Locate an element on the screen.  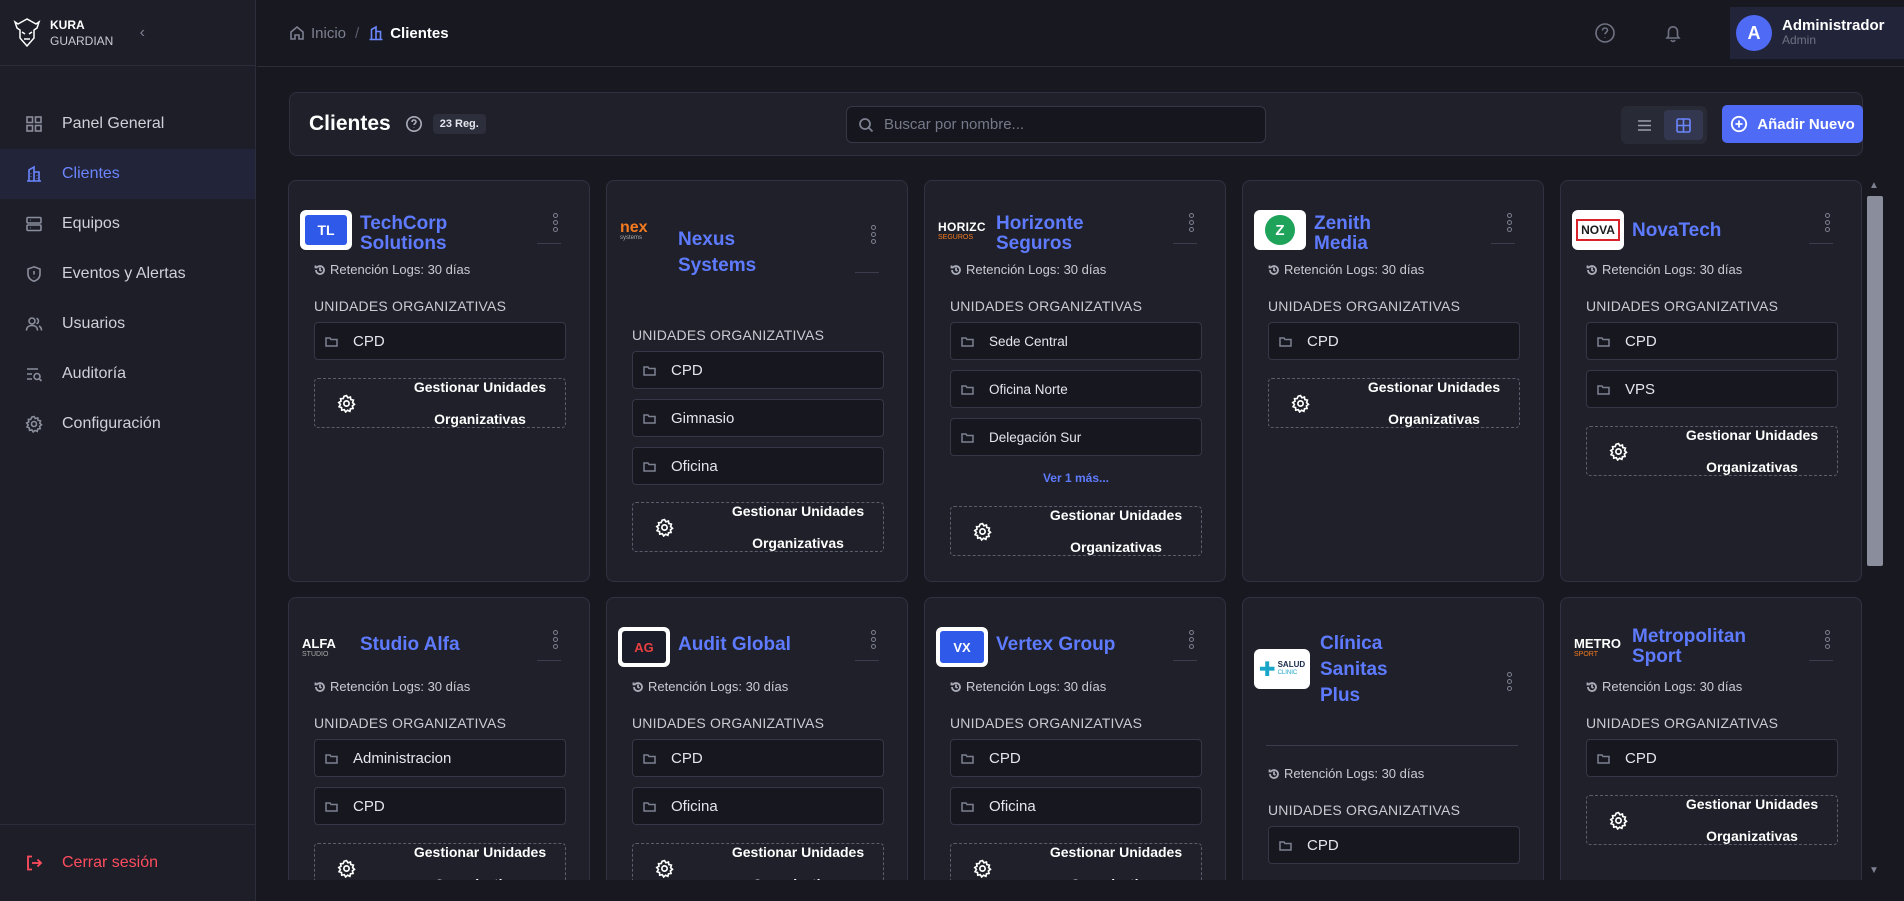
user-menu: A Administrador Admin is located at coordinates (1817, 33).